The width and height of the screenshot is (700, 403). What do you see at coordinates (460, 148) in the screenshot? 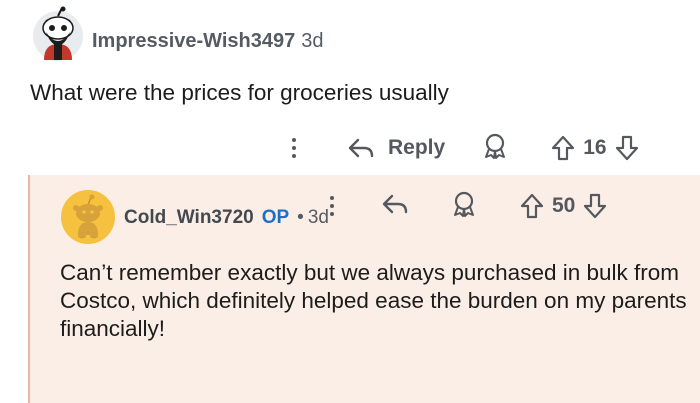
I see `comment-actions: Reply 16` at bounding box center [460, 148].